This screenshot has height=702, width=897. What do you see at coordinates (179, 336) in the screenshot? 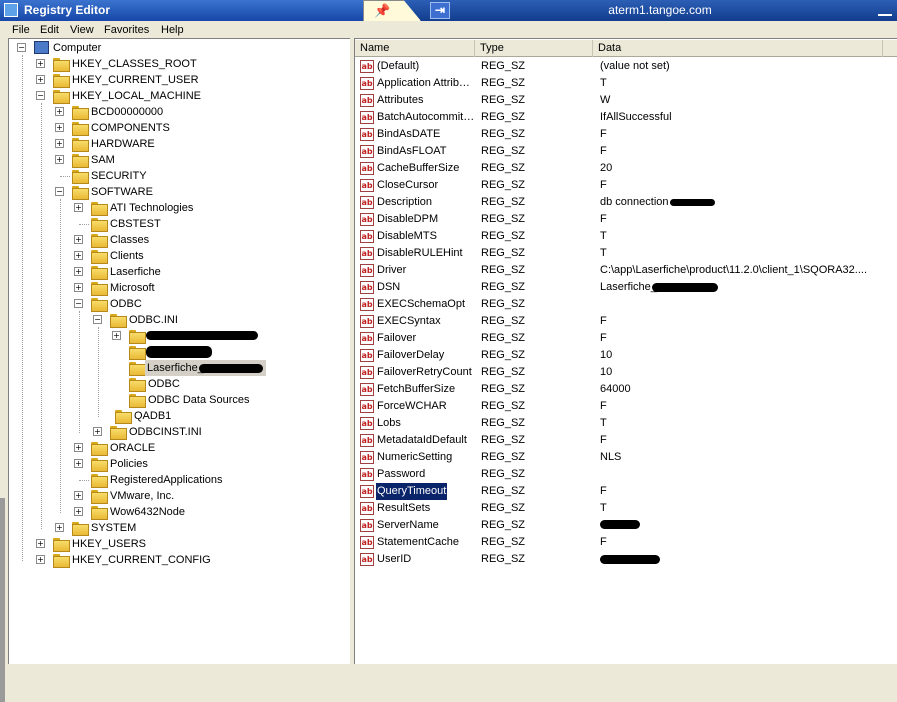
I see `tree-node-redacted-1: +` at bounding box center [179, 336].